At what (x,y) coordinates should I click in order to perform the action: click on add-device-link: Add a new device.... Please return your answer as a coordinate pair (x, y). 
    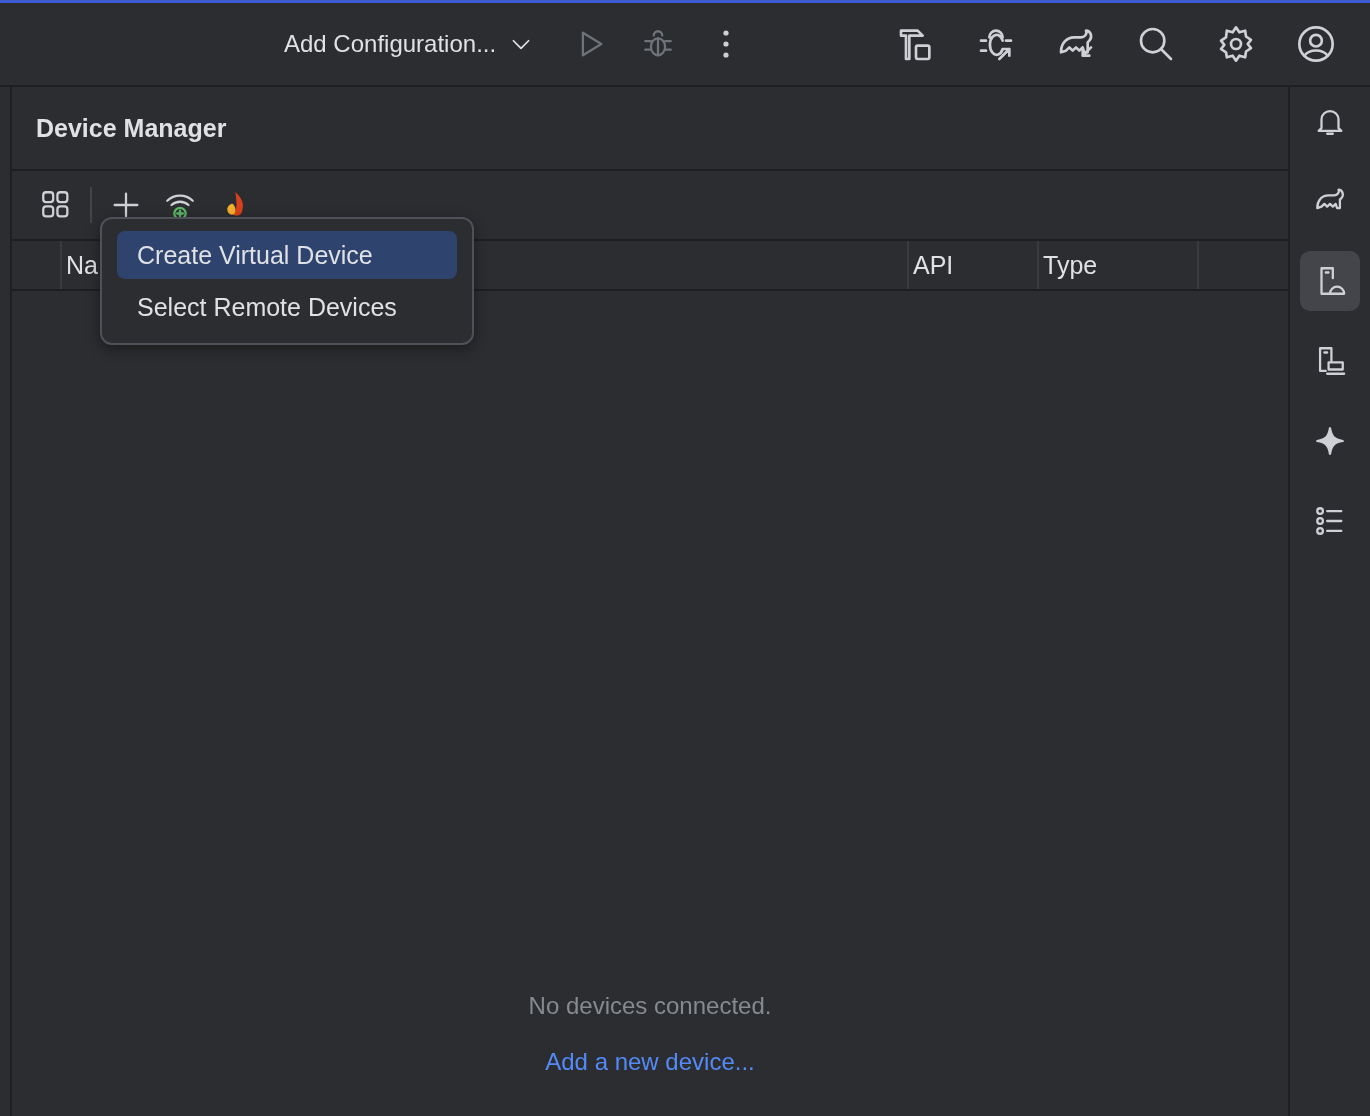
    Looking at the image, I should click on (650, 1062).